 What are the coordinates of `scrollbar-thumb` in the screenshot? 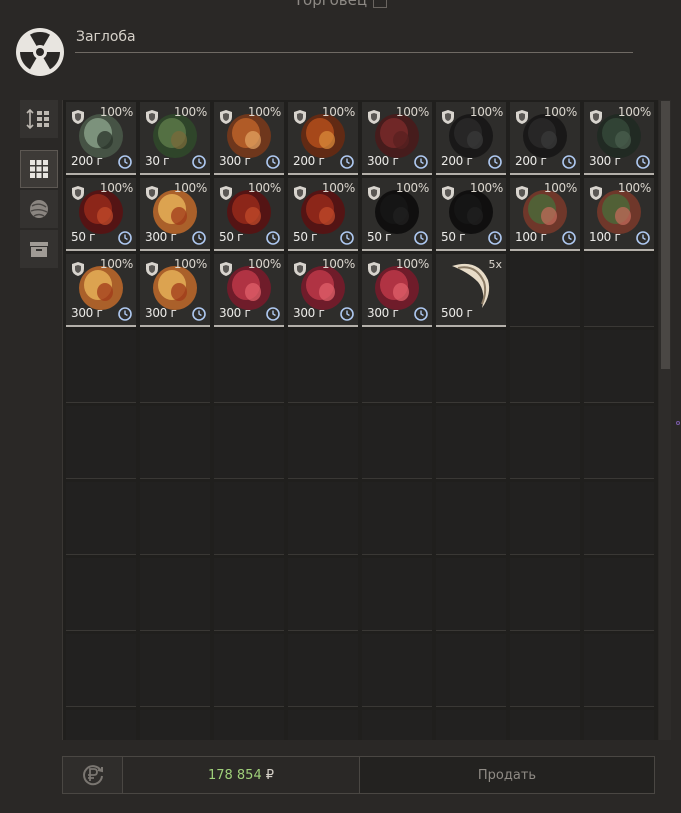 It's located at (665, 235).